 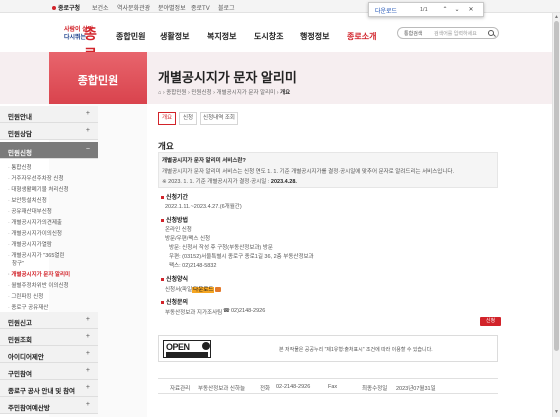 I want to click on license-badge-icon, so click(x=206, y=346).